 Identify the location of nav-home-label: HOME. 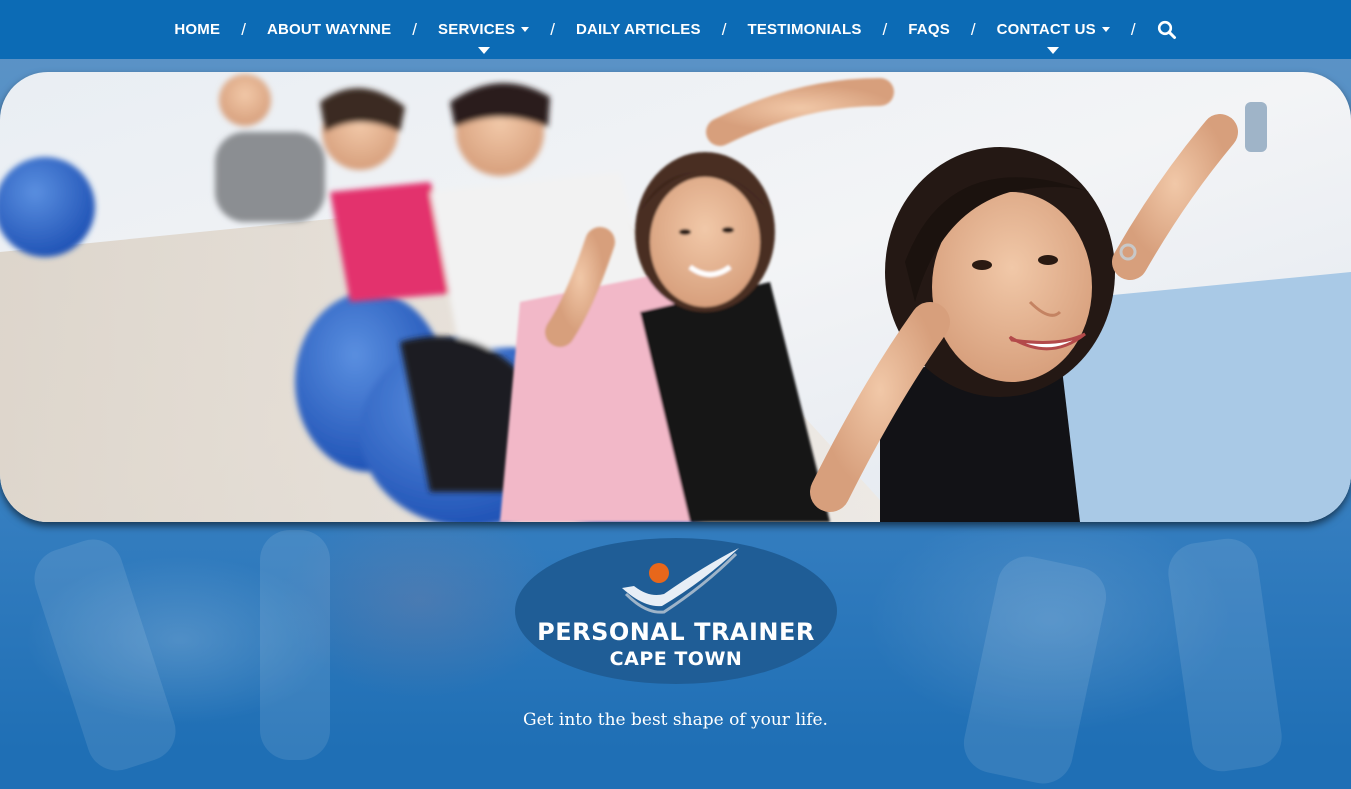
(197, 29).